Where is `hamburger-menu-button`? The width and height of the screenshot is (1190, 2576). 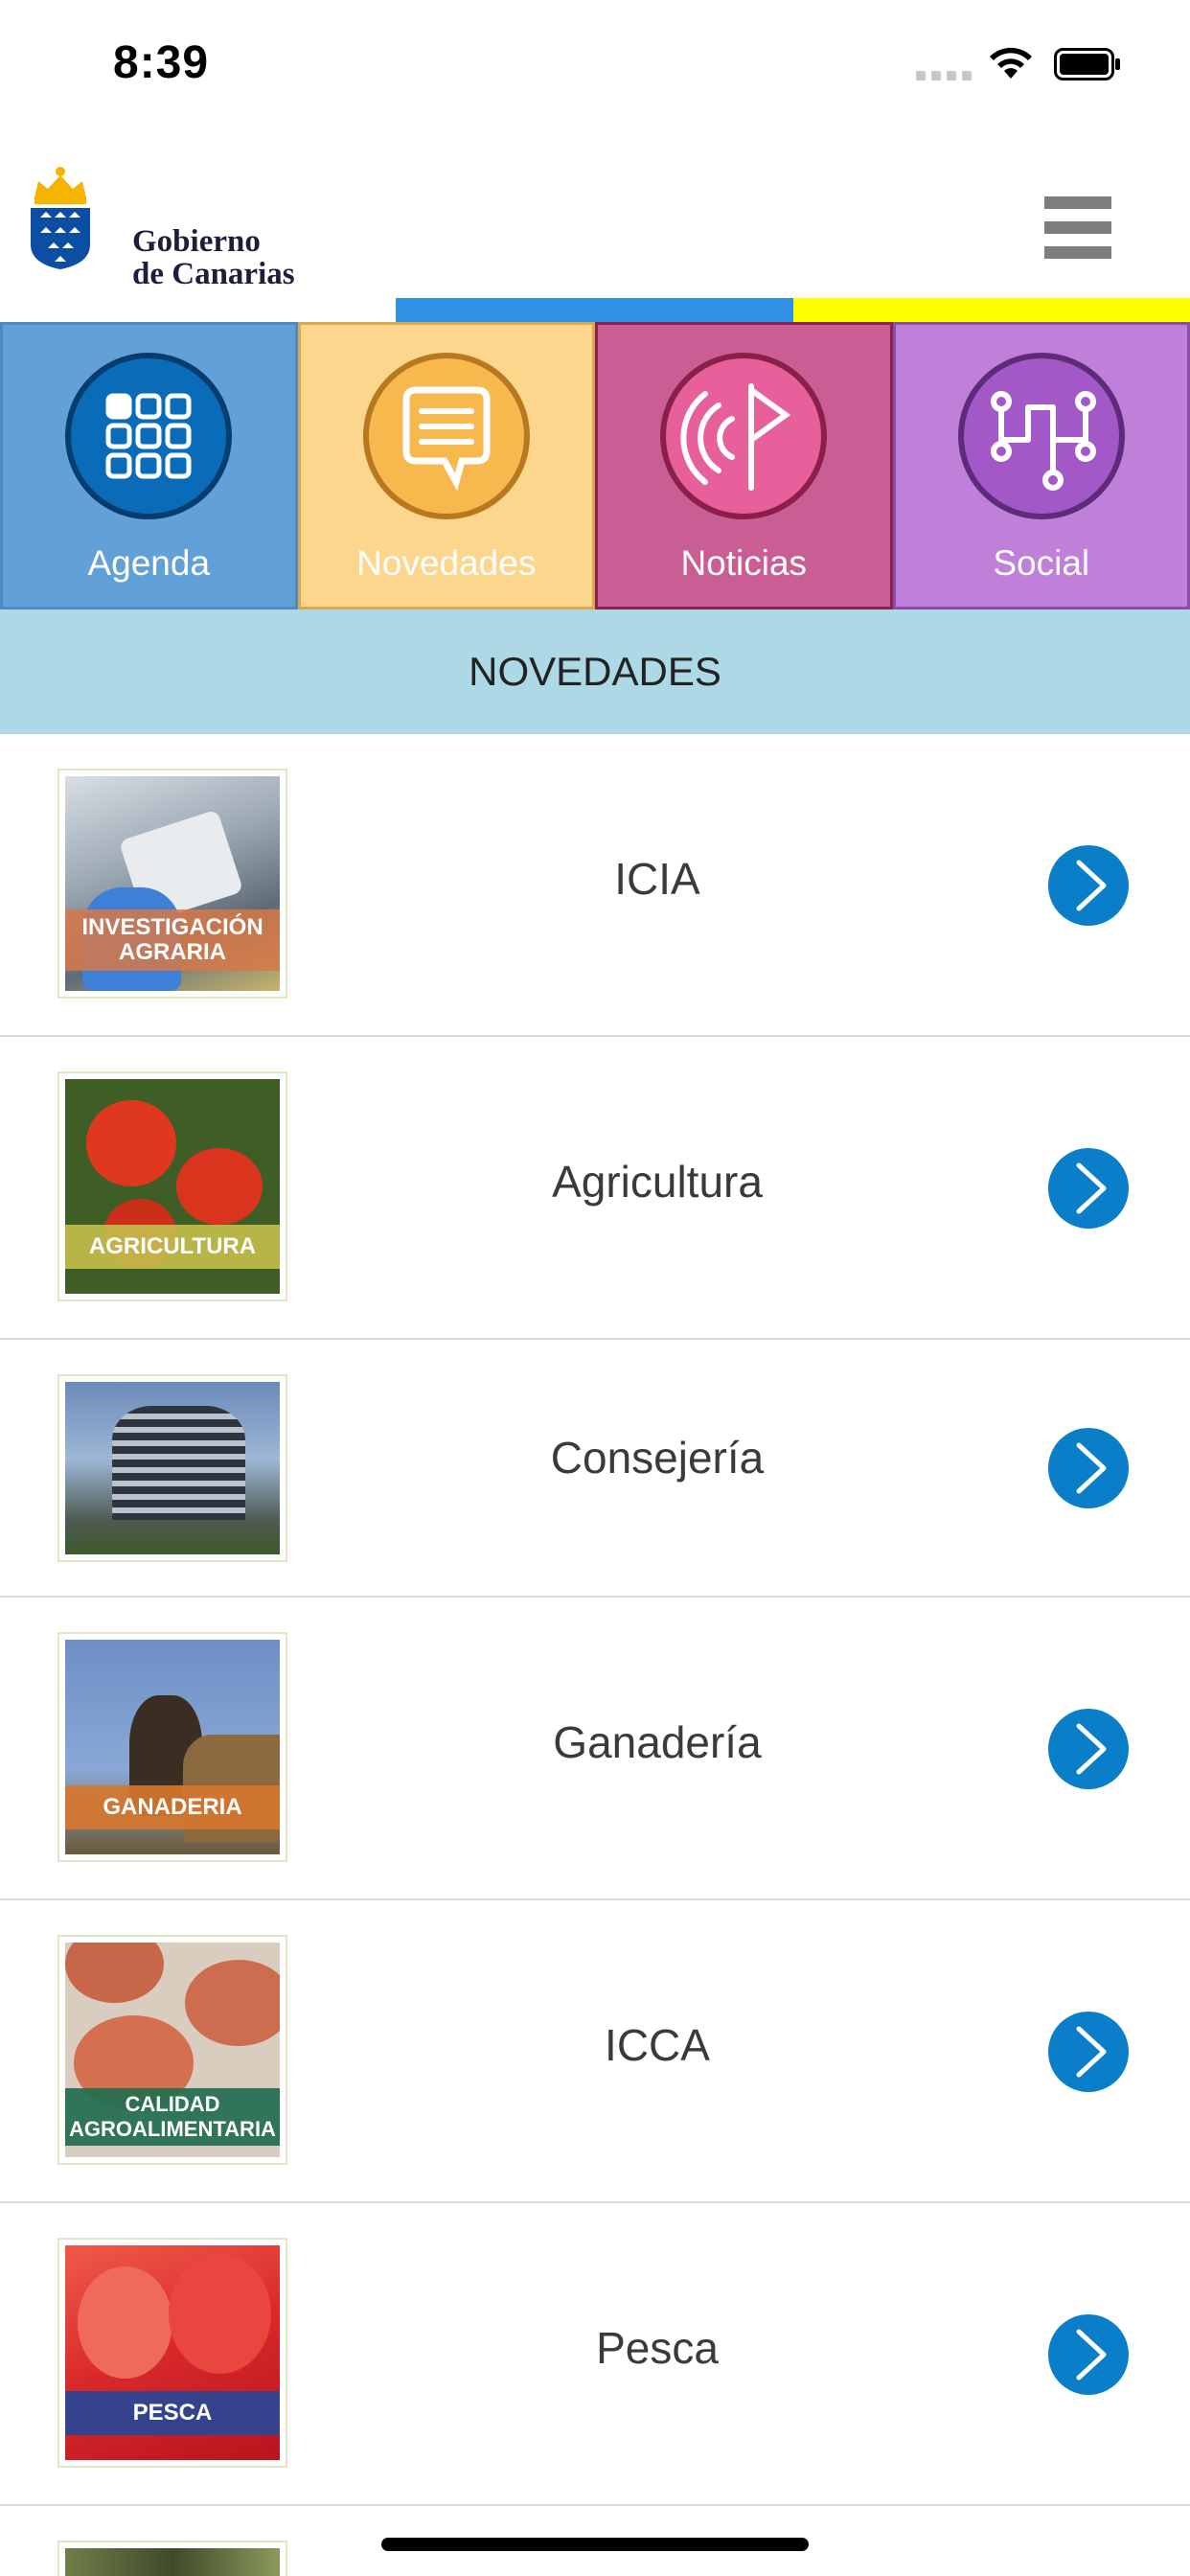
hamburger-menu-button is located at coordinates (1078, 228).